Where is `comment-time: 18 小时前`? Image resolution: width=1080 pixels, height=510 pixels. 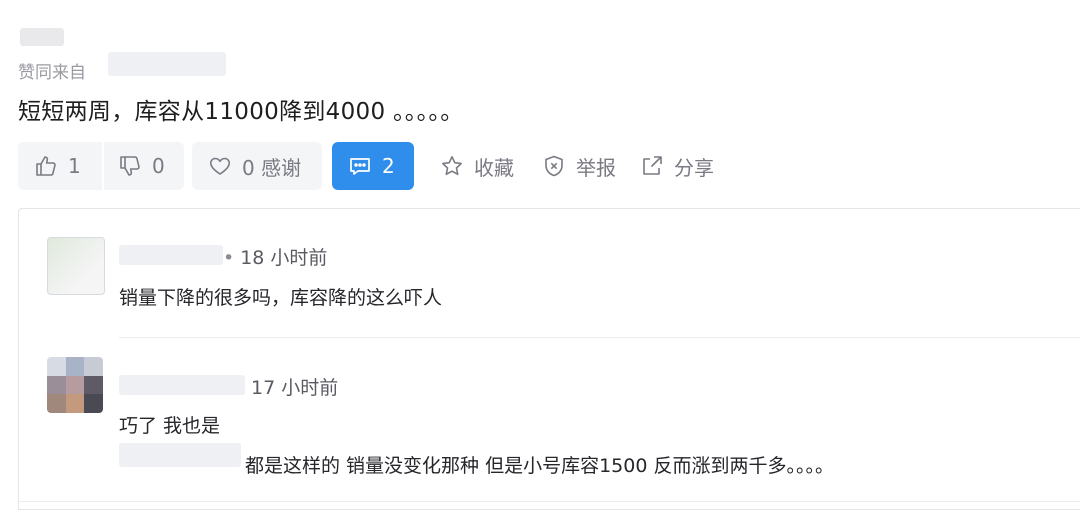 comment-time: 18 小时前 is located at coordinates (284, 258).